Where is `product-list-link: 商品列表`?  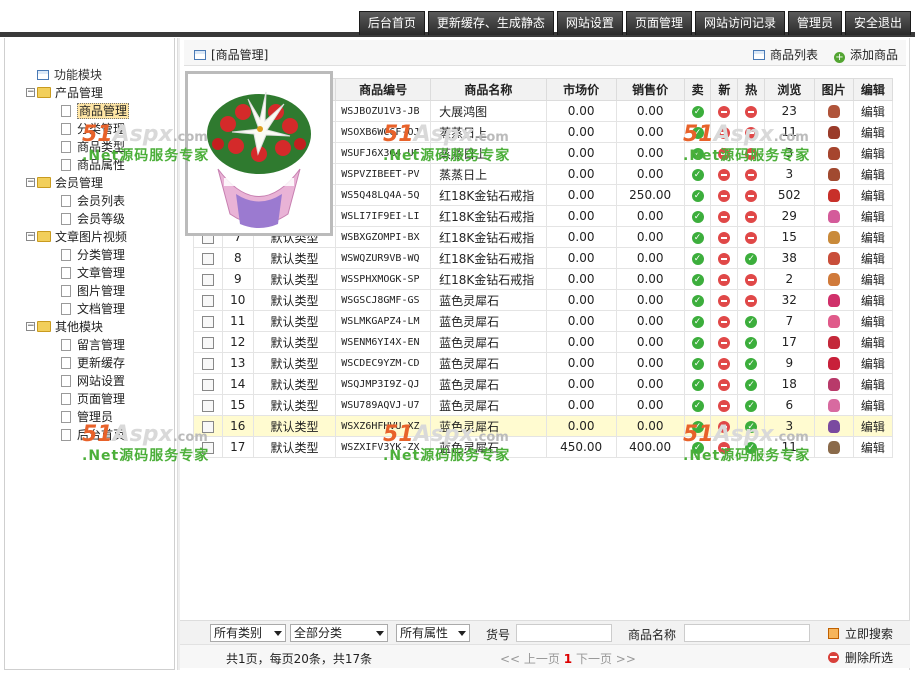
product-list-link: 商品列表 is located at coordinates (785, 54).